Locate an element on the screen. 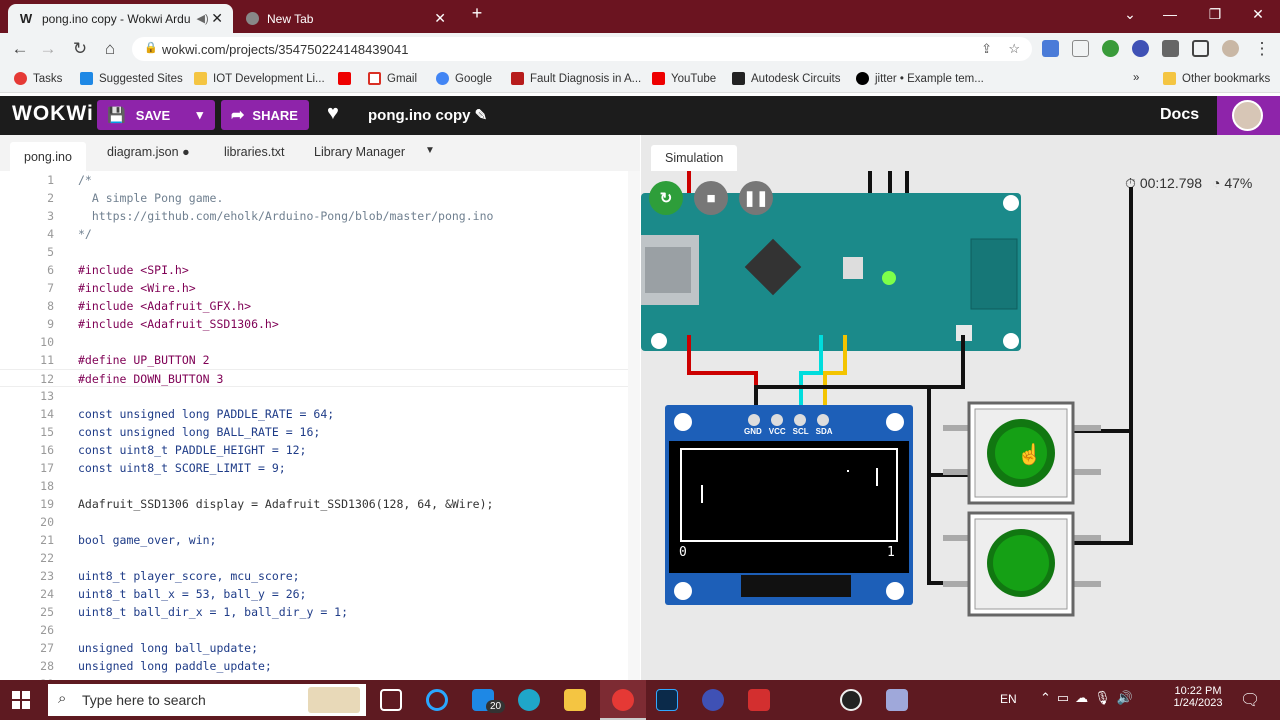 Image resolution: width=1280 pixels, height=720 pixels. edge-icon is located at coordinates (529, 700).